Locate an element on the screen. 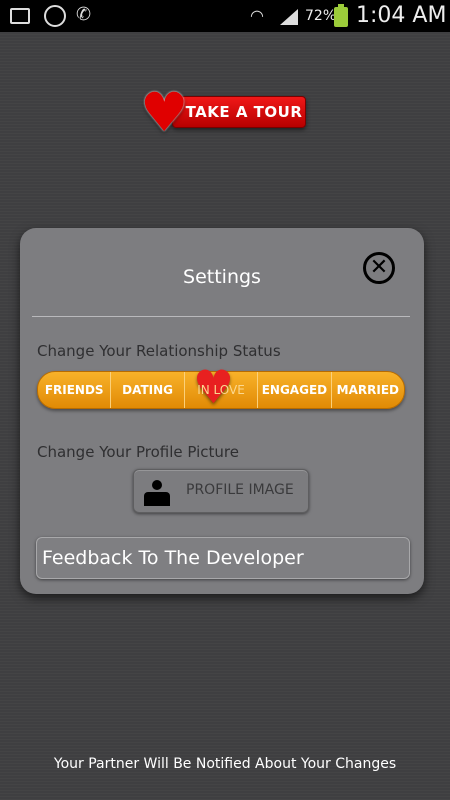 Image resolution: width=450 pixels, height=800 pixels. status-option-in-love: ♥ IN LOVE is located at coordinates (222, 387).